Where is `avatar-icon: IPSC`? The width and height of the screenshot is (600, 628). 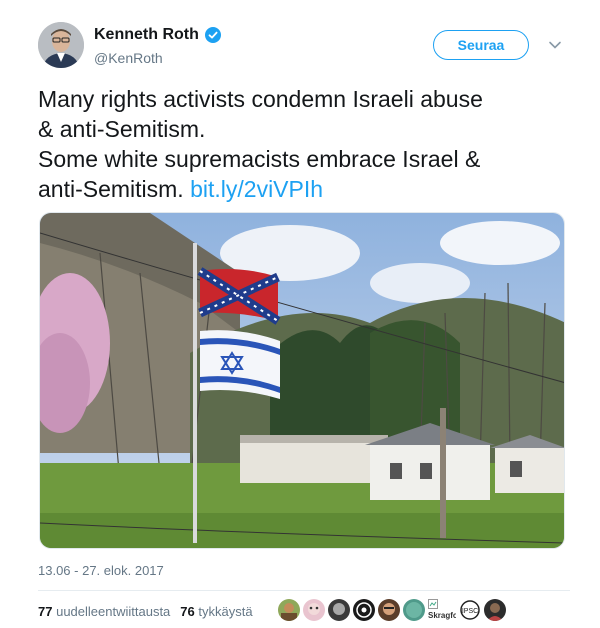 avatar-icon: IPSC is located at coordinates (470, 610).